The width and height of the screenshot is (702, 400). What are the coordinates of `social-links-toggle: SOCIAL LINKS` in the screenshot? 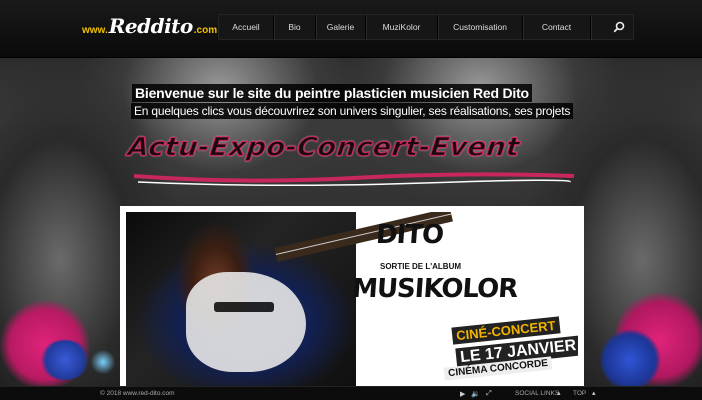 It's located at (537, 393).